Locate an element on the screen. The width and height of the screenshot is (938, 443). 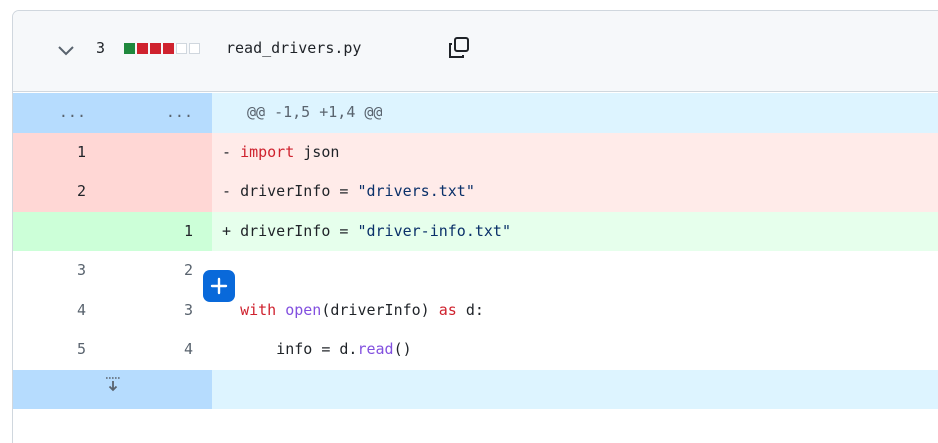
code-keyword: with is located at coordinates (258, 309).